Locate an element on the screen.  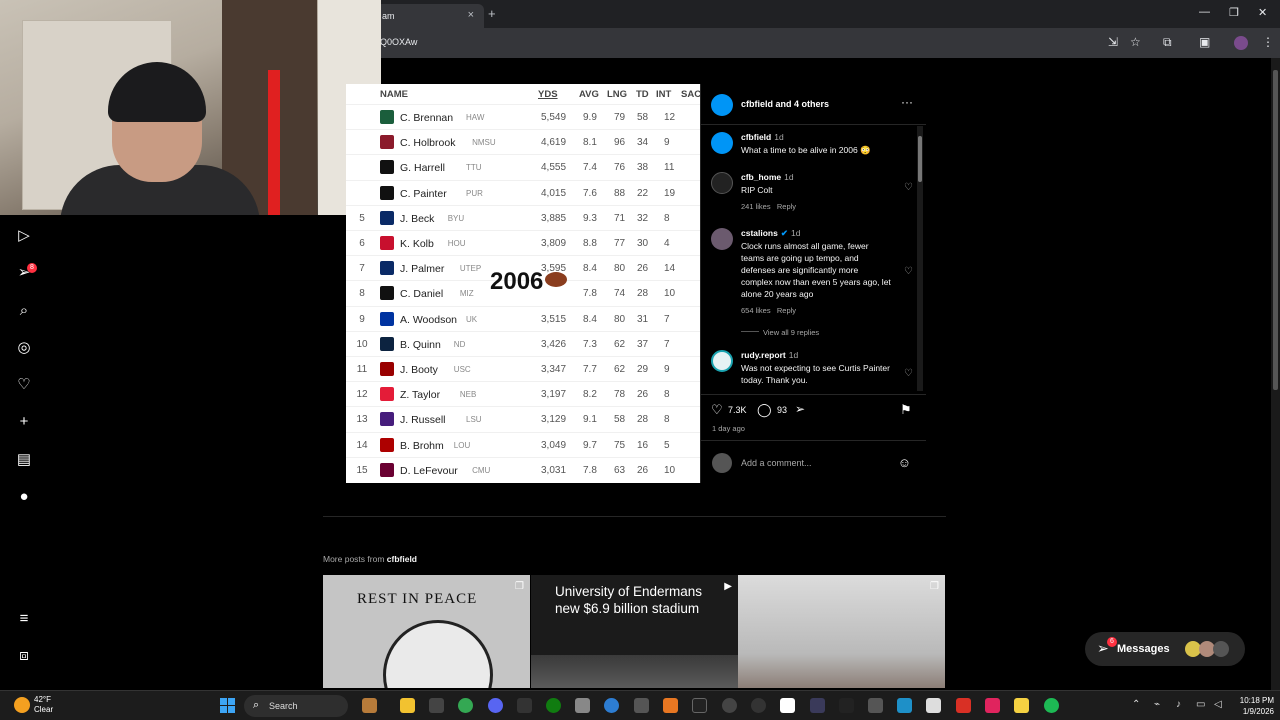
tray-mic-icon: ♪ is located at coordinates (1178, 704).